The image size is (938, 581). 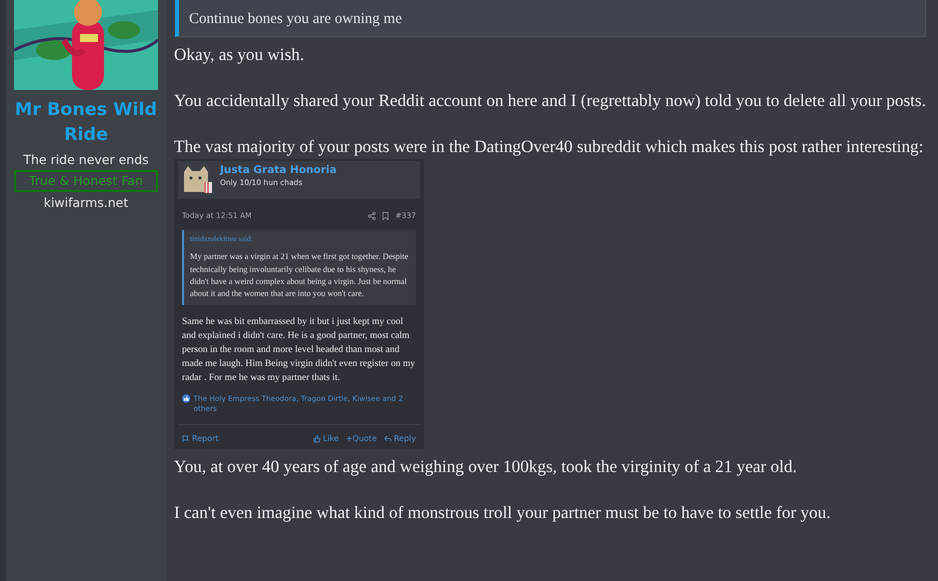 I want to click on action-link: +Quote, so click(x=361, y=438).